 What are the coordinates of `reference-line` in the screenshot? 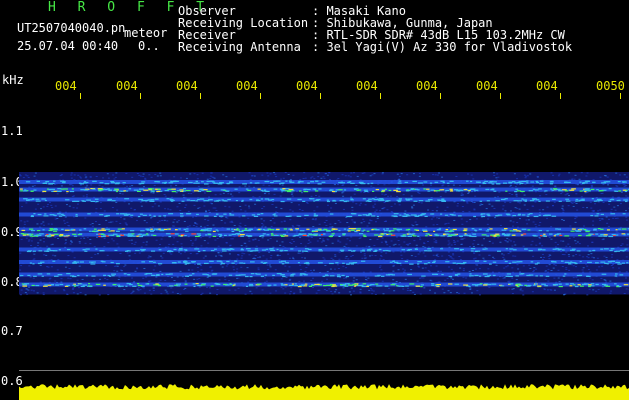 It's located at (324, 370).